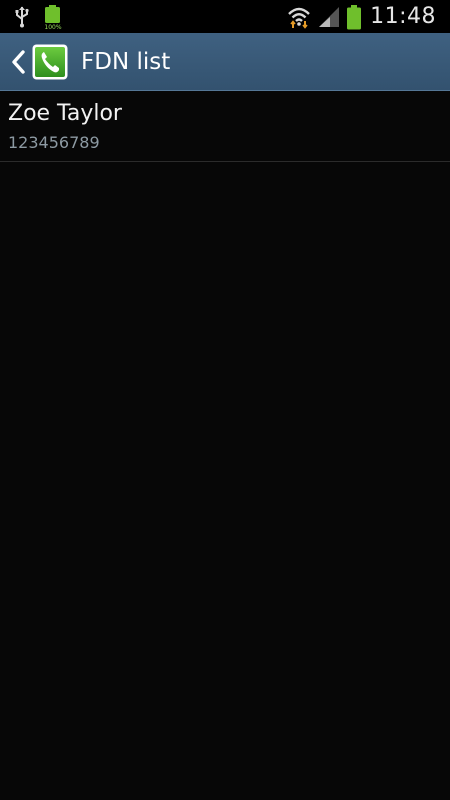 Image resolution: width=450 pixels, height=800 pixels. What do you see at coordinates (403, 16) in the screenshot?
I see `status-bar-clock: 11:48` at bounding box center [403, 16].